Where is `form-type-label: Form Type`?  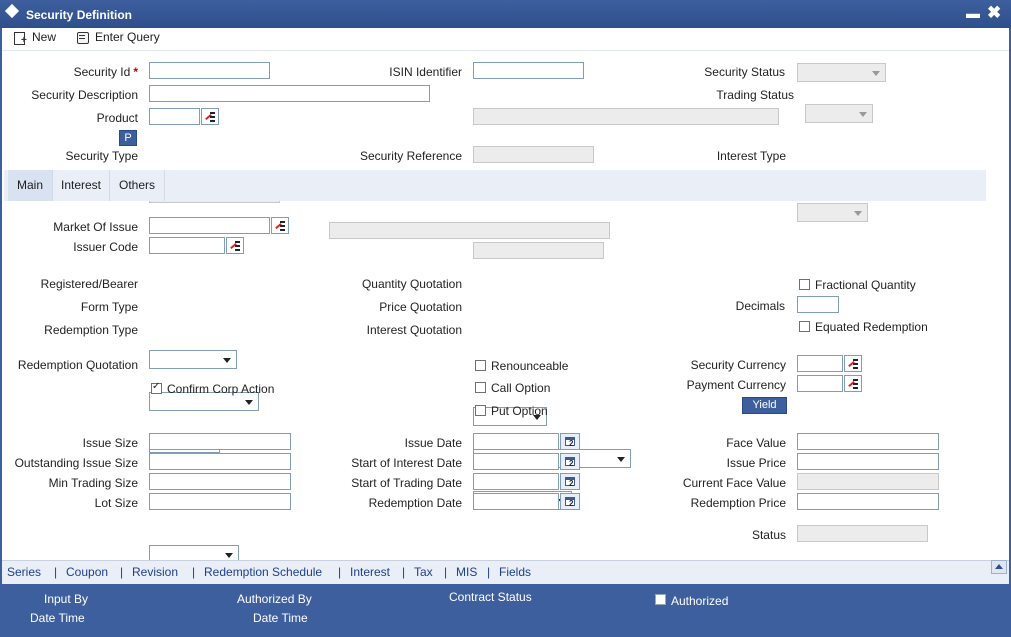 form-type-label: Form Type is located at coordinates (109, 307).